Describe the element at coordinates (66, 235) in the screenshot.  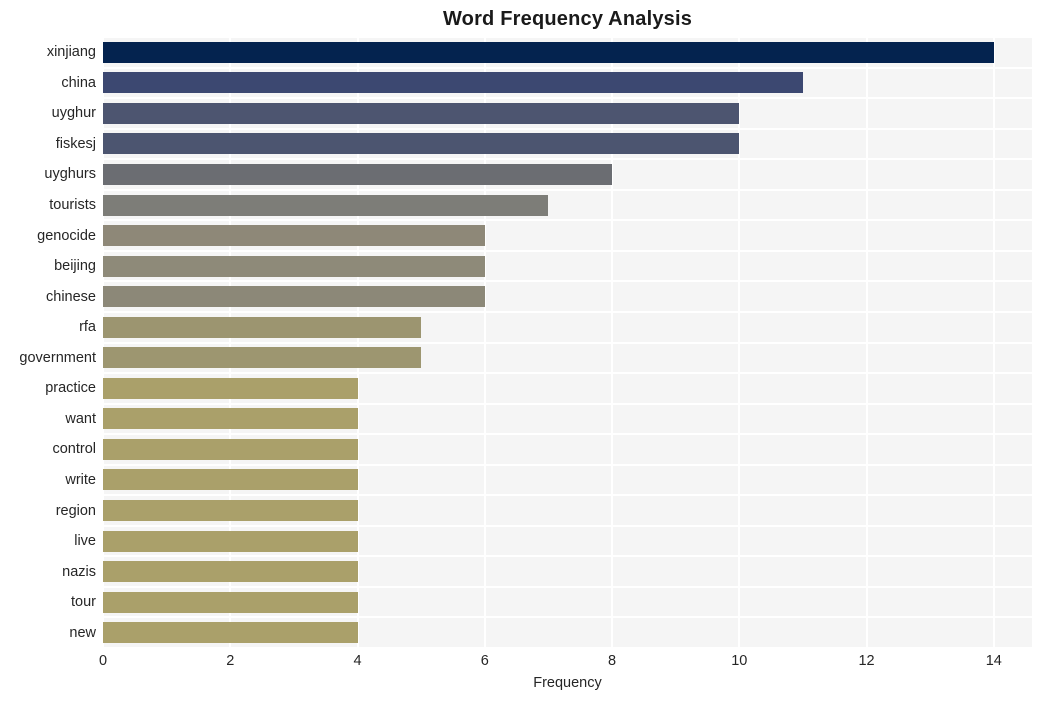
I see `y-tick-label-genocide: genocide` at that location.